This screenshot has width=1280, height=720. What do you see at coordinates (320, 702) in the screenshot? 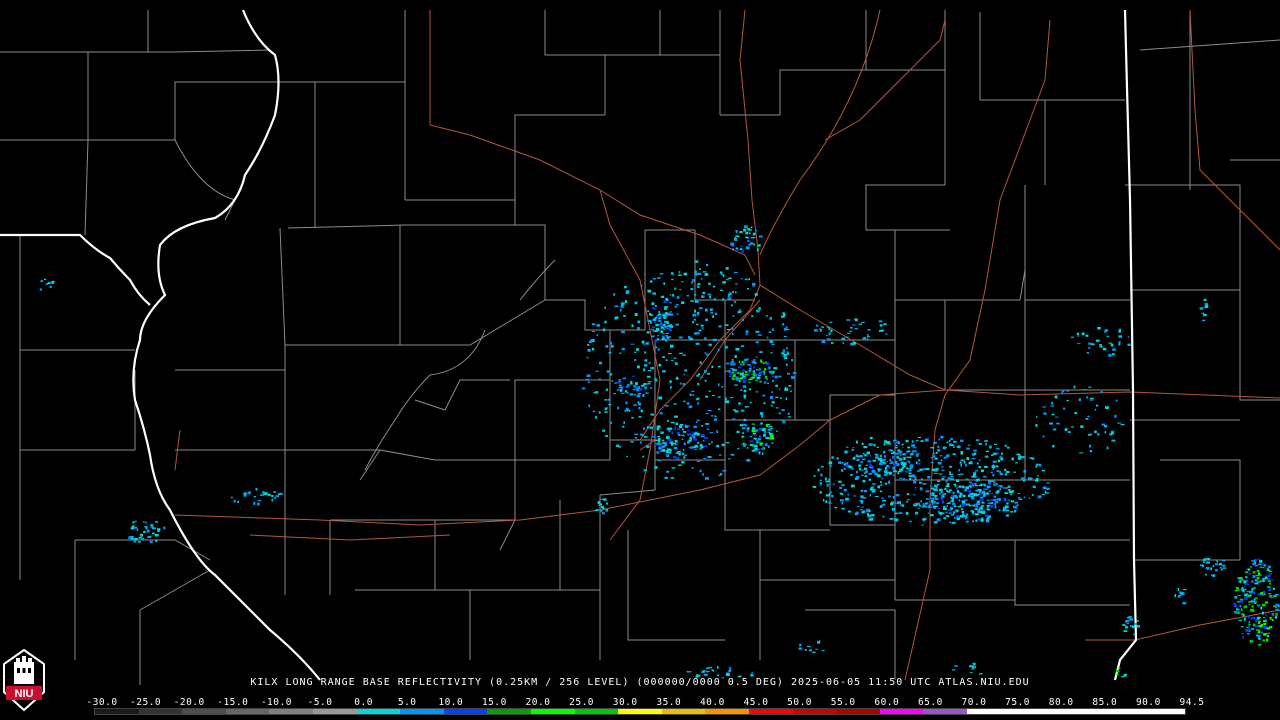
I see `scale-label: -5.0` at bounding box center [320, 702].